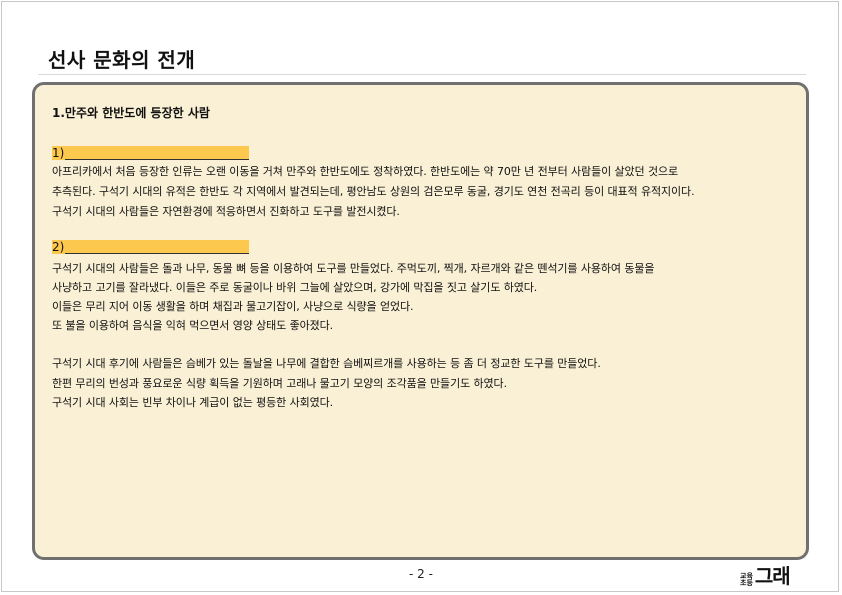 Image resolution: width=842 pixels, height=595 pixels. Describe the element at coordinates (157, 153) in the screenshot. I see `blank-1-answer-line` at that location.